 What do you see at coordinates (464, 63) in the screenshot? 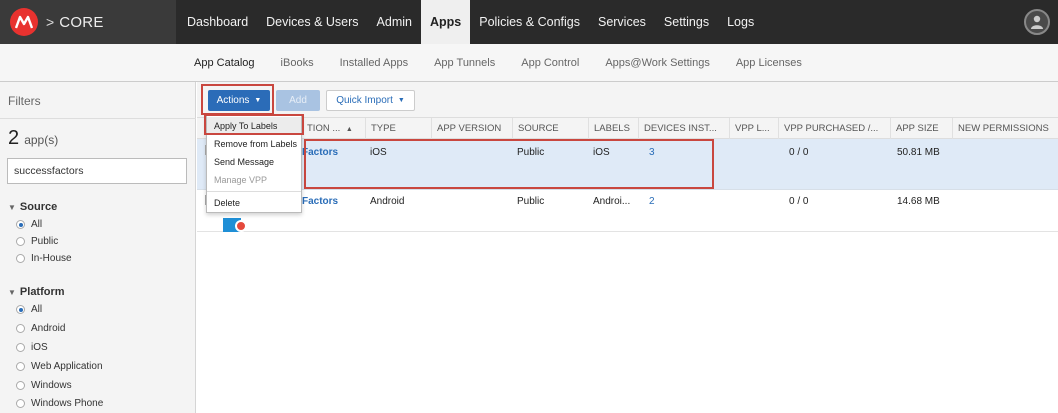
I see `tab-app-tunnels: App Tunnels` at bounding box center [464, 63].